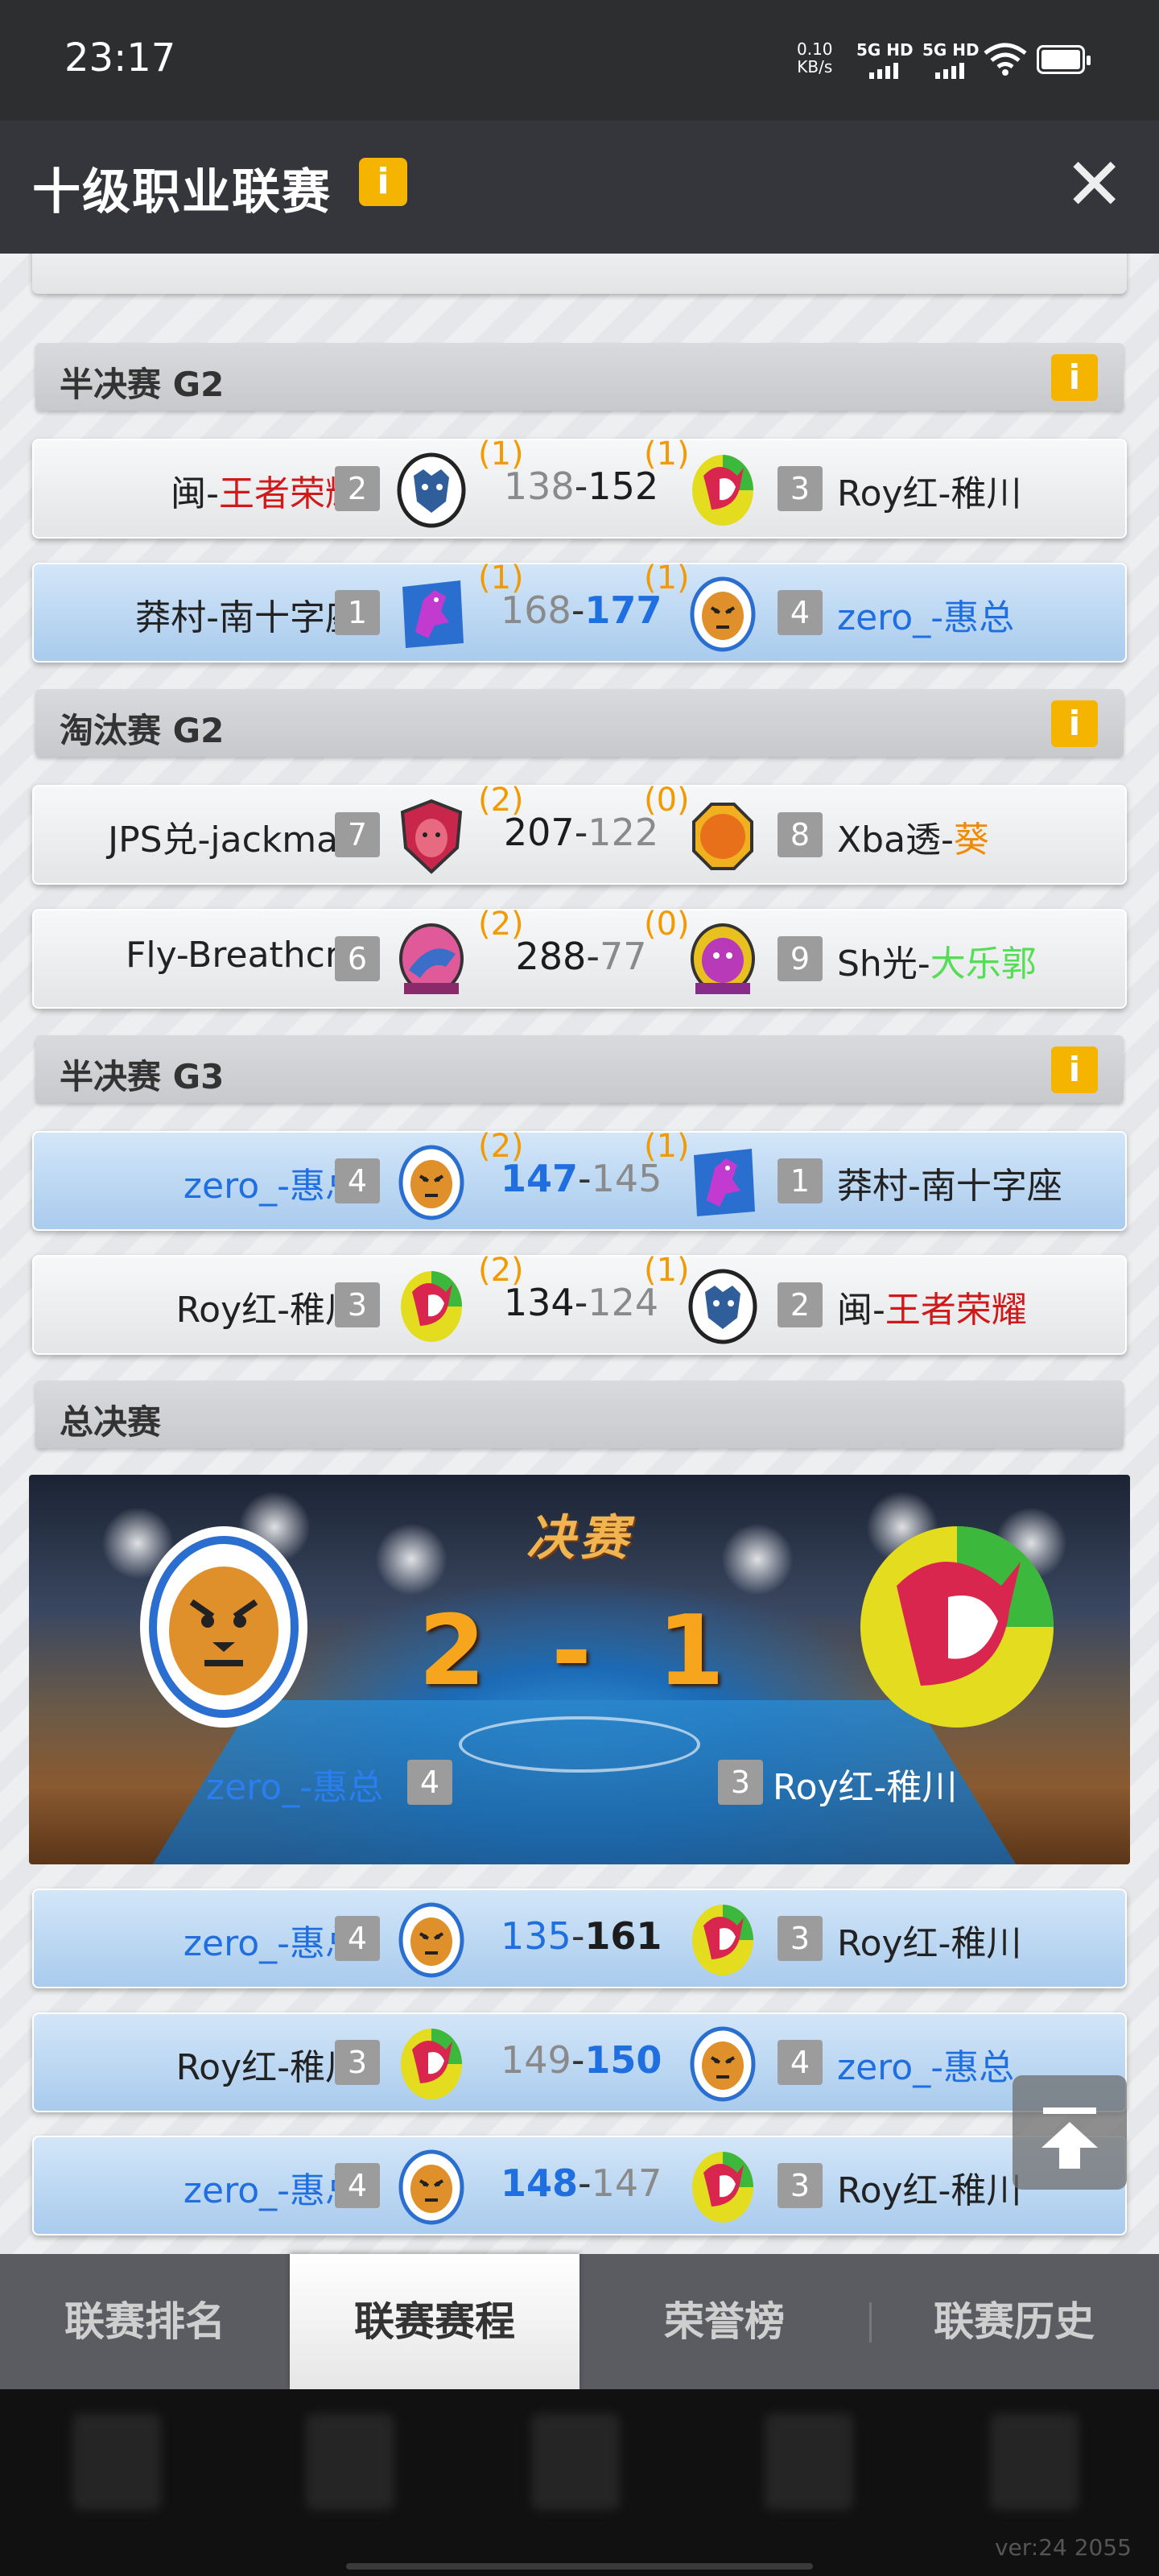 The width and height of the screenshot is (1159, 2576). I want to click on match-row: 闽-王者荣耀 2 (1) 138-152 (1) 3 Roy红-稚川, so click(579, 487).